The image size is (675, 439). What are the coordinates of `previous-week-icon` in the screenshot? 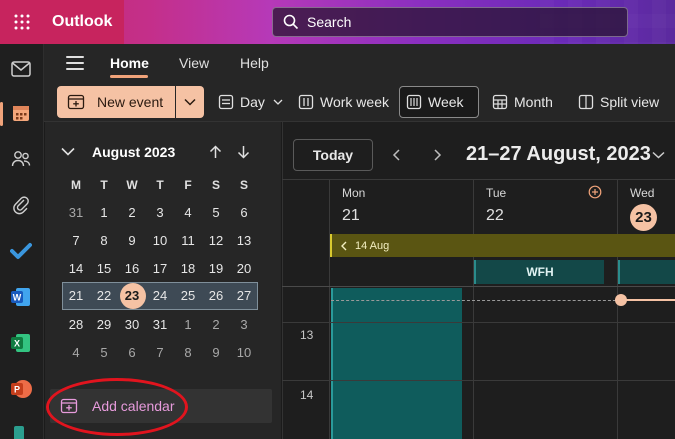 It's located at (397, 155).